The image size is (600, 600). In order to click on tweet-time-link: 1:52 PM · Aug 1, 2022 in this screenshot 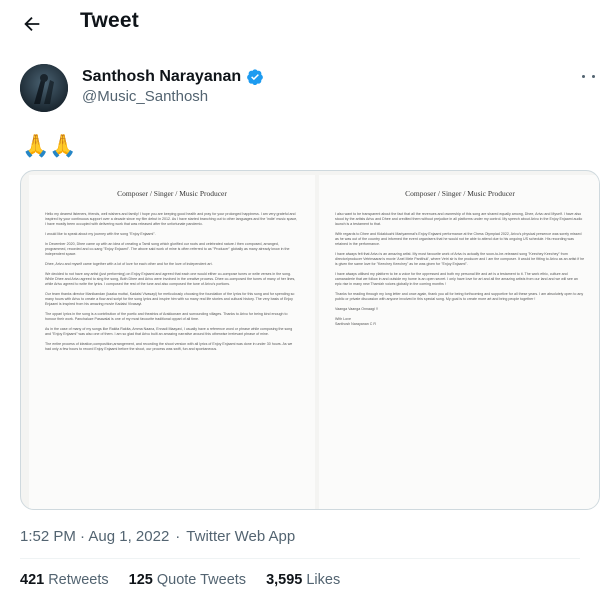, I will do `click(94, 536)`.